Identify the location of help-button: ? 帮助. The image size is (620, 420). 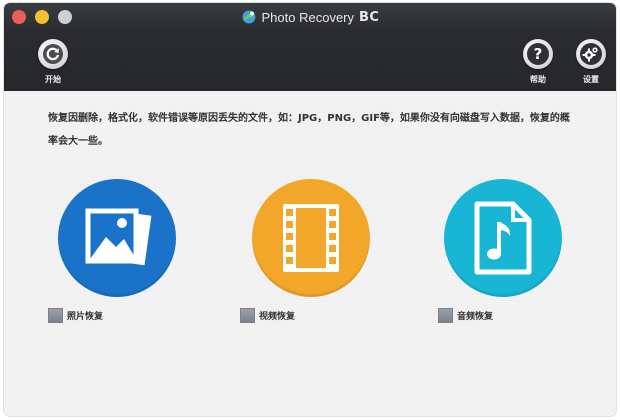
(538, 64).